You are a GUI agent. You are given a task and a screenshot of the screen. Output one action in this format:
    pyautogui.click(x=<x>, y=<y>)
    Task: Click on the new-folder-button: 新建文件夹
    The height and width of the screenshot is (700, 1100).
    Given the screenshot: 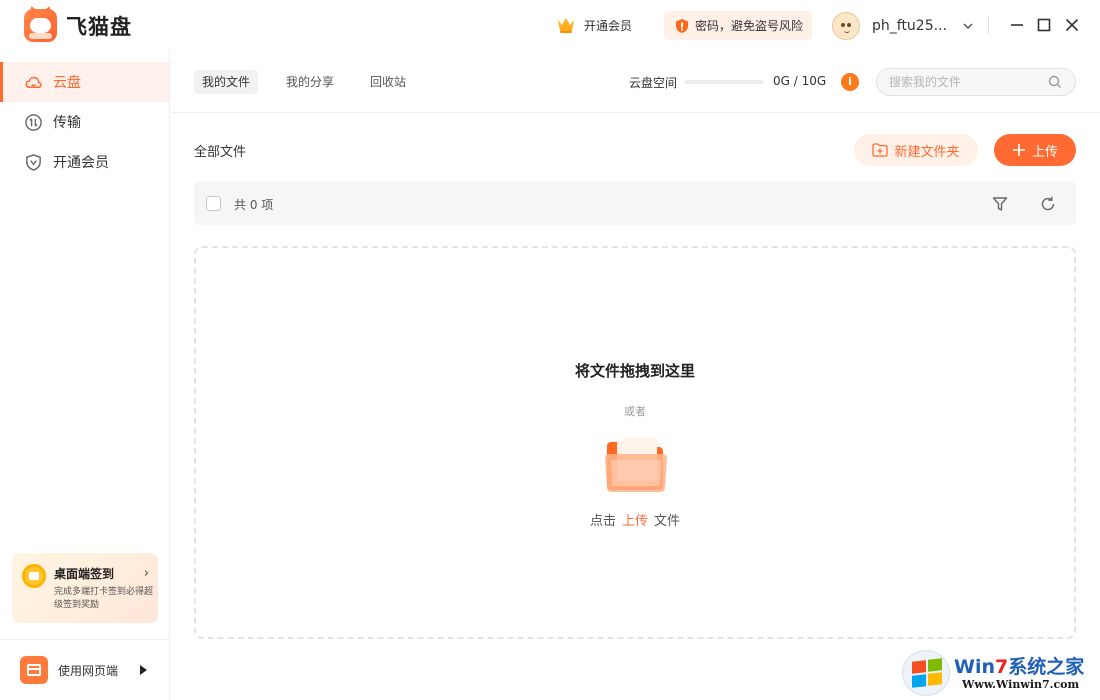 What is the action you would take?
    pyautogui.click(x=916, y=150)
    